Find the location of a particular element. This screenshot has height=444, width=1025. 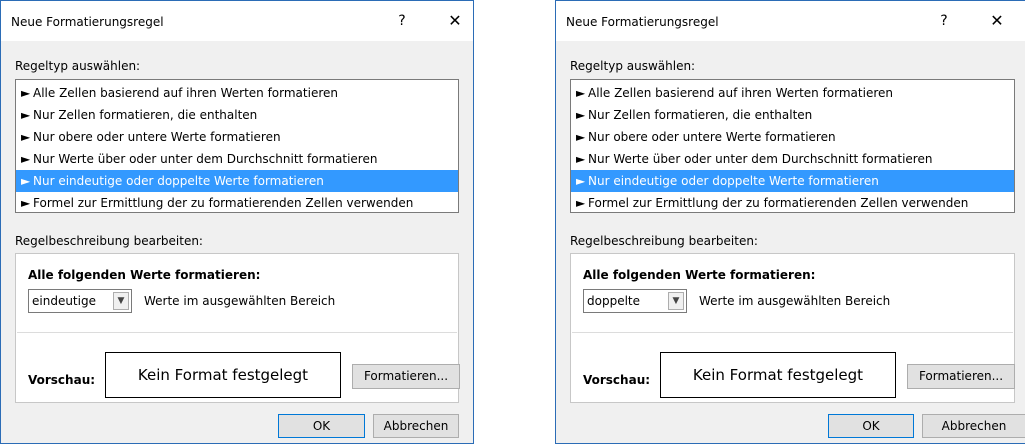

unique-duplicate-select: eindeutige ▼ is located at coordinates (80, 301).